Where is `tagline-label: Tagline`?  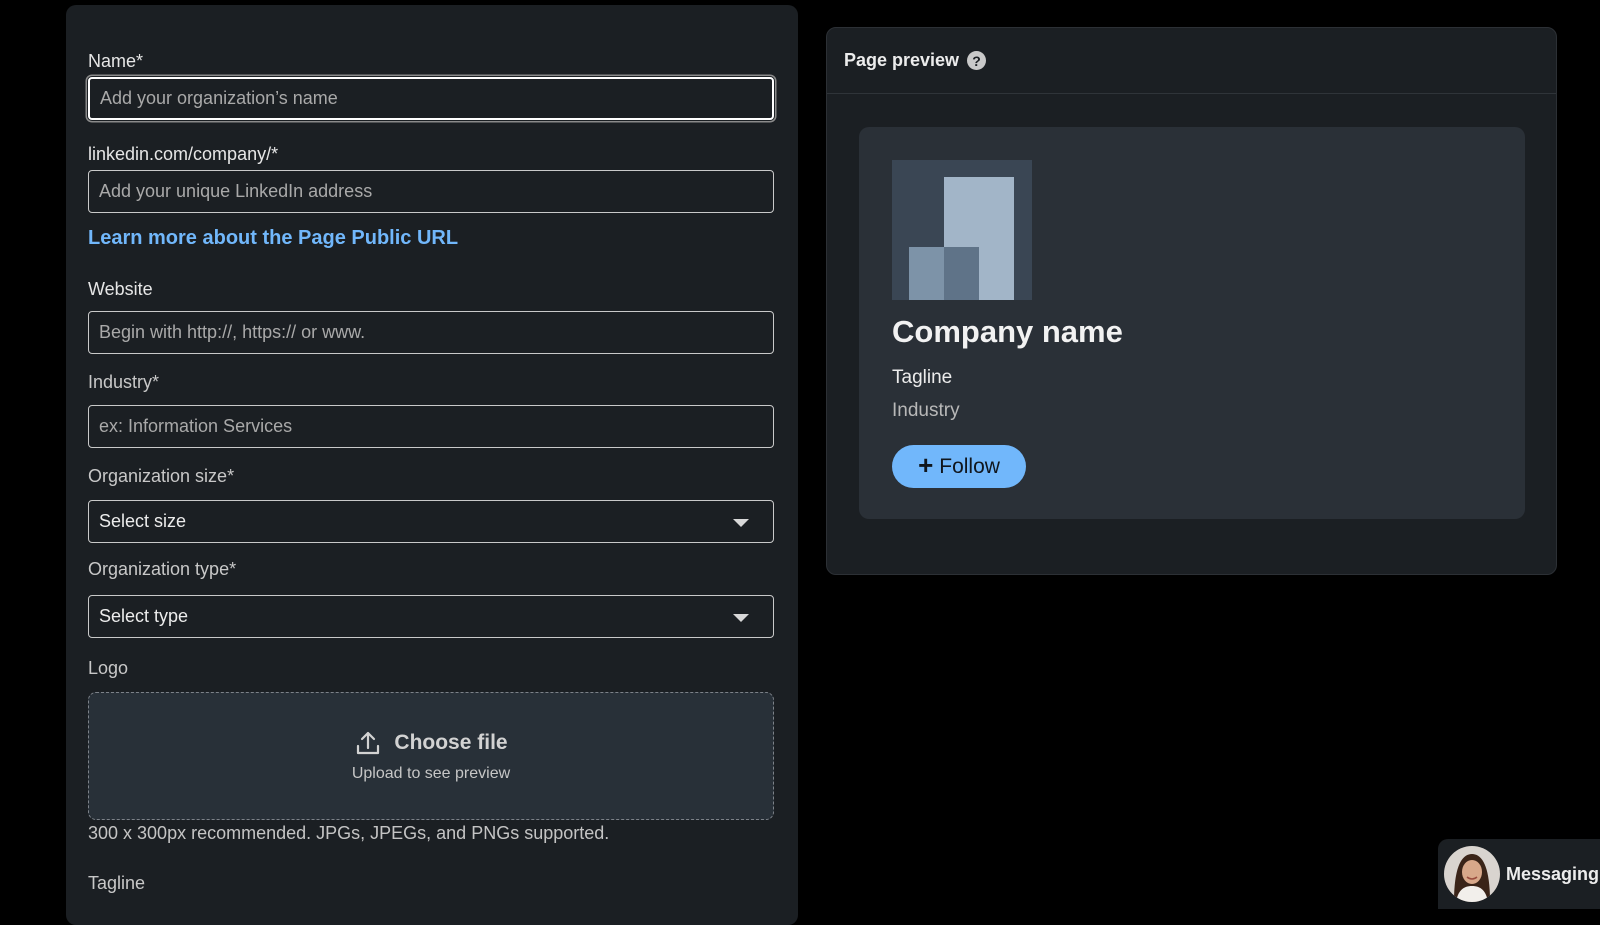
tagline-label: Tagline is located at coordinates (117, 883).